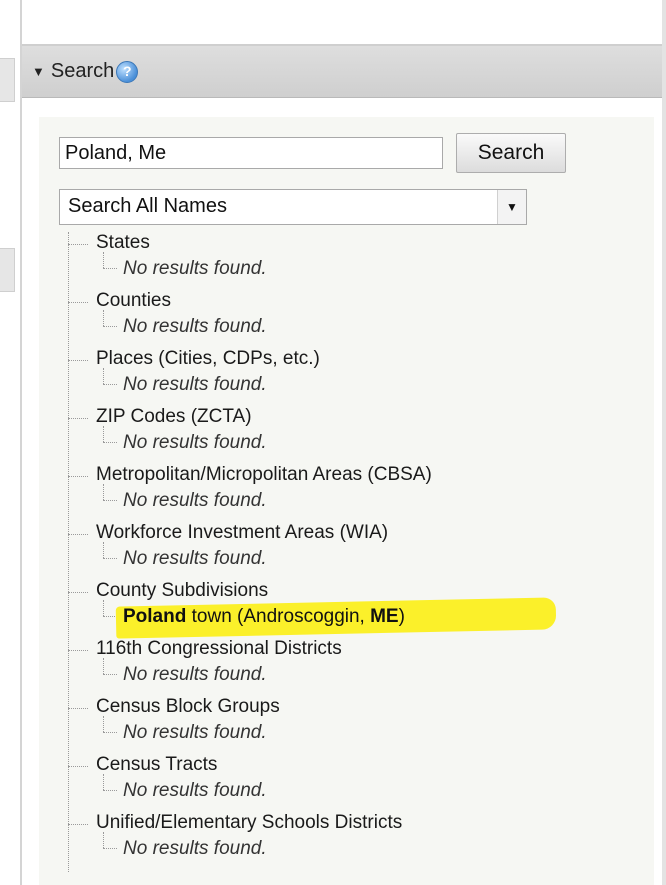  I want to click on right-edge, so click(664, 442).